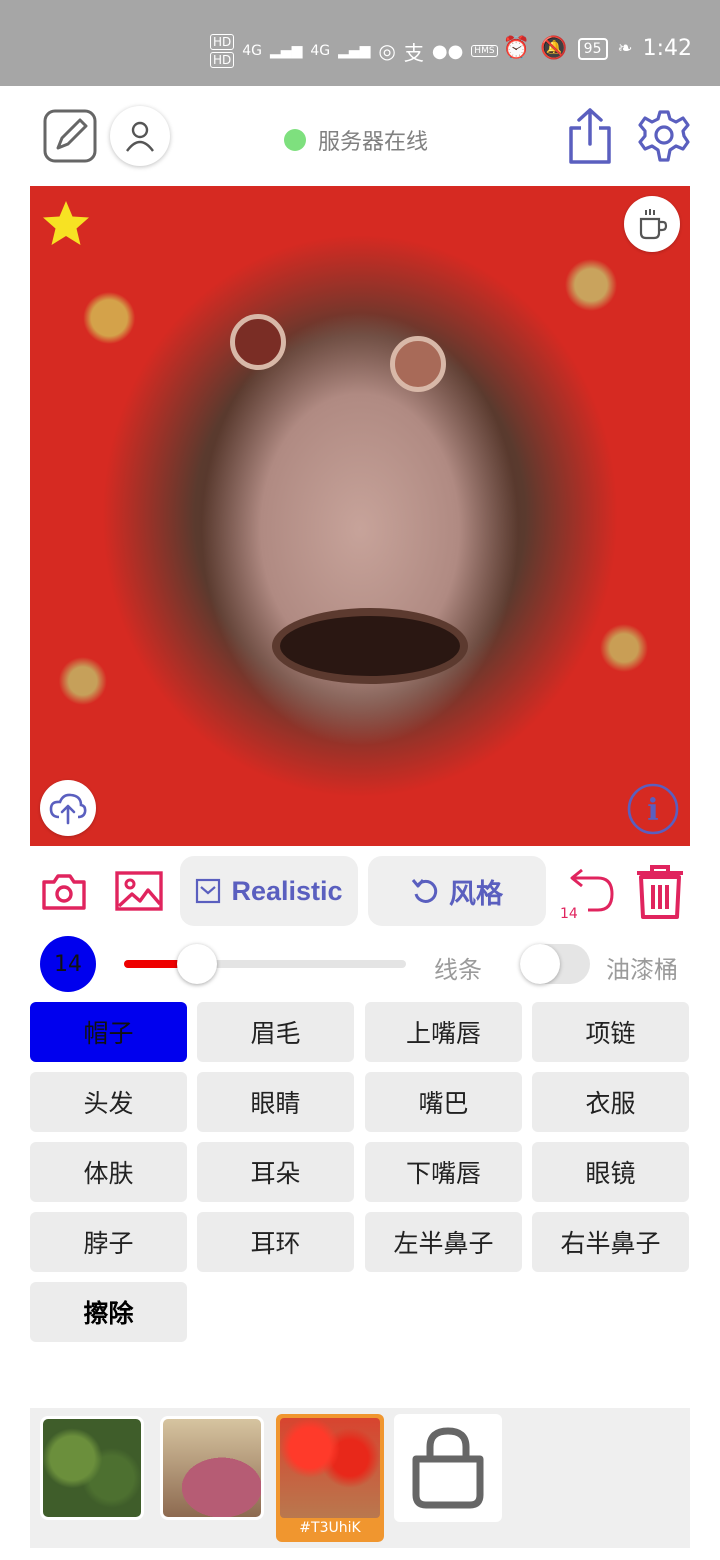 The width and height of the screenshot is (720, 1560). Describe the element at coordinates (265, 964) in the screenshot. I see `brush-size-slider` at that location.